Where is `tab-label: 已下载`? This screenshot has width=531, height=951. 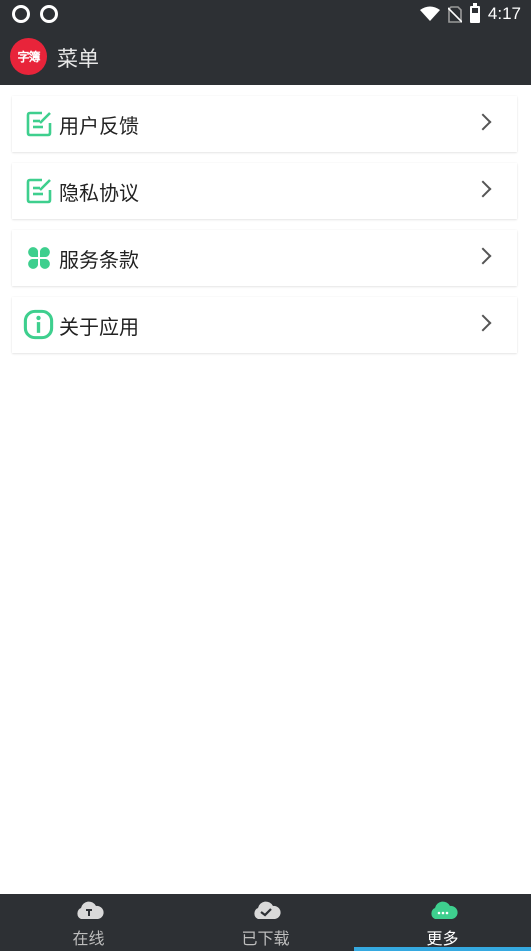 tab-label: 已下载 is located at coordinates (265, 938).